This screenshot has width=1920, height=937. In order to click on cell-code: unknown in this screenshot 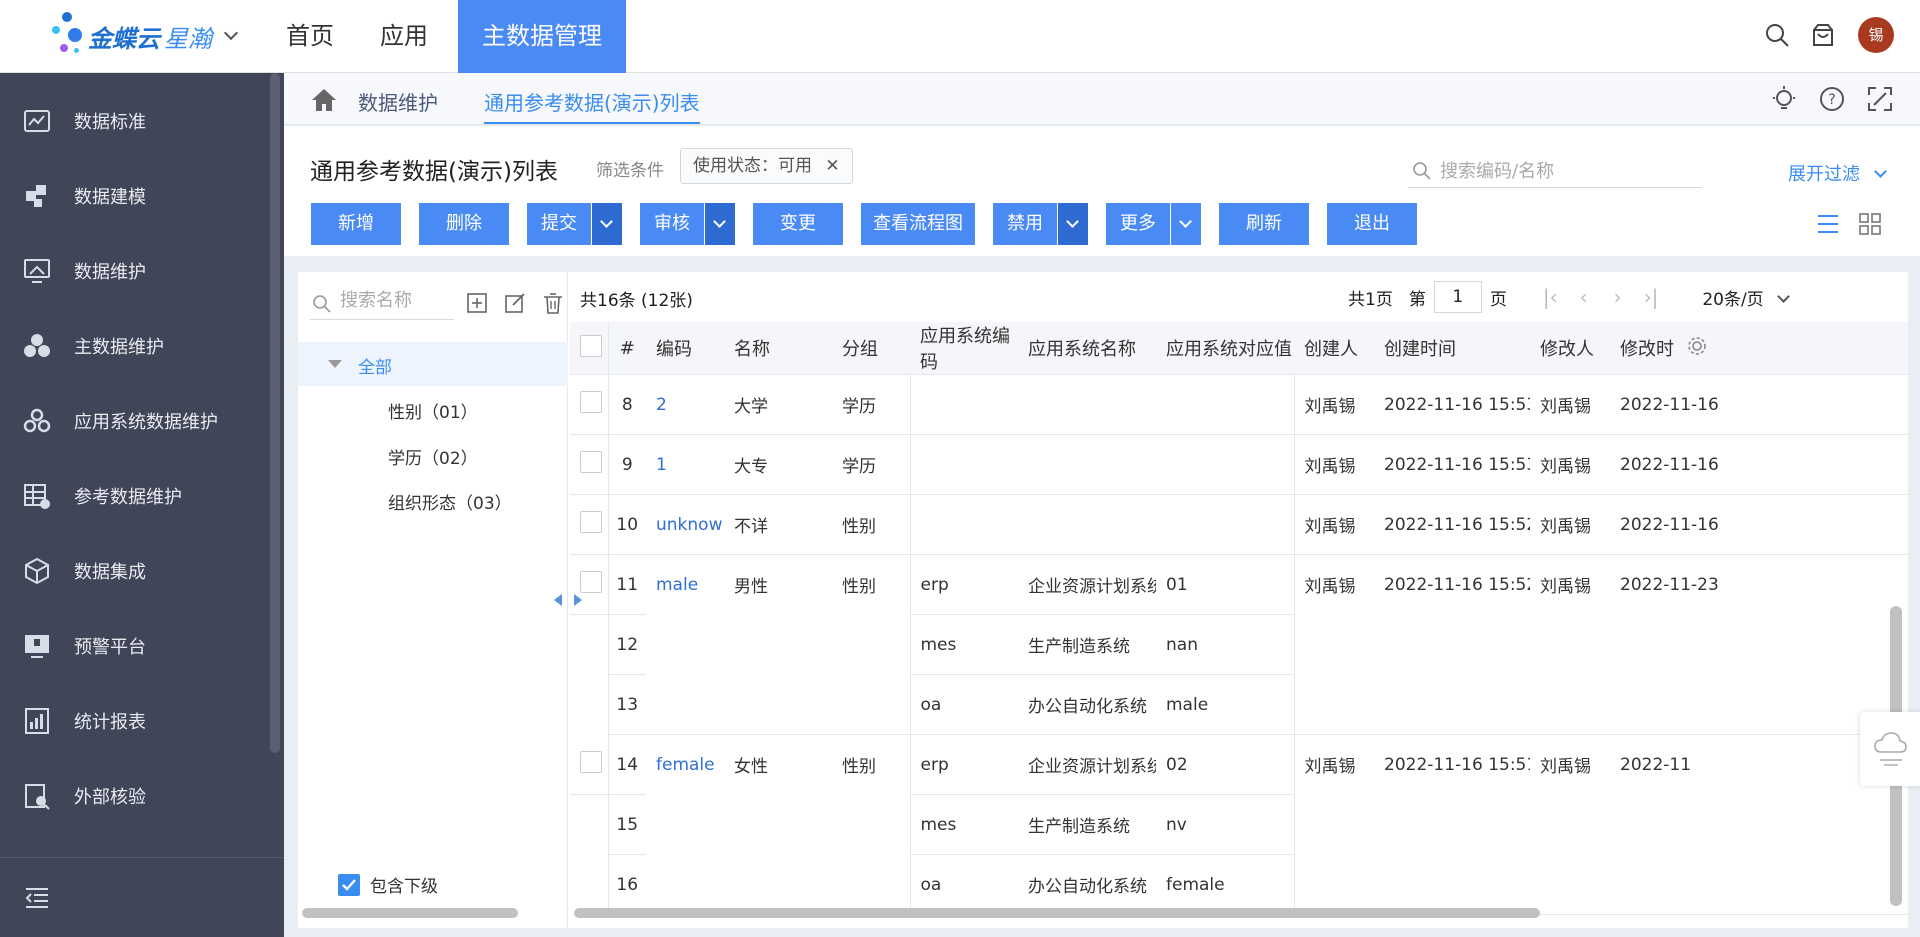, I will do `click(685, 524)`.